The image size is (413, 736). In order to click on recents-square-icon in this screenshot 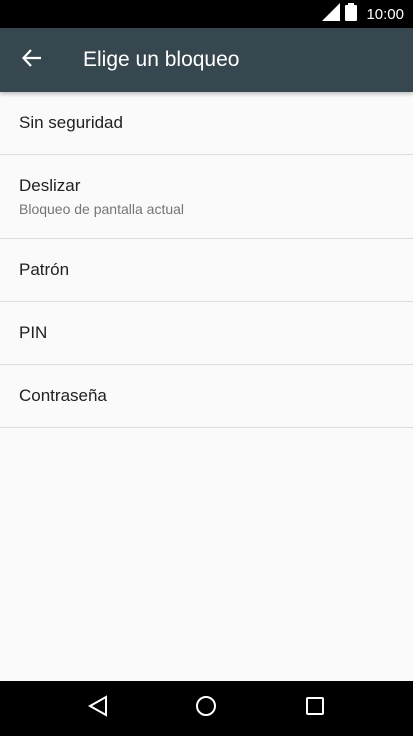, I will do `click(315, 708)`.